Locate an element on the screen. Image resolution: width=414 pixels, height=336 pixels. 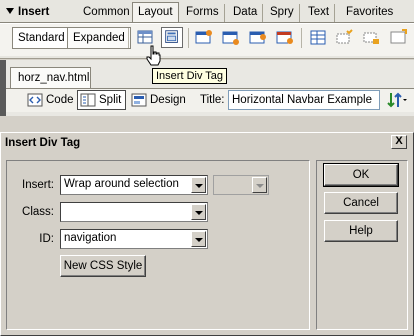
id-select: navigation is located at coordinates (134, 239).